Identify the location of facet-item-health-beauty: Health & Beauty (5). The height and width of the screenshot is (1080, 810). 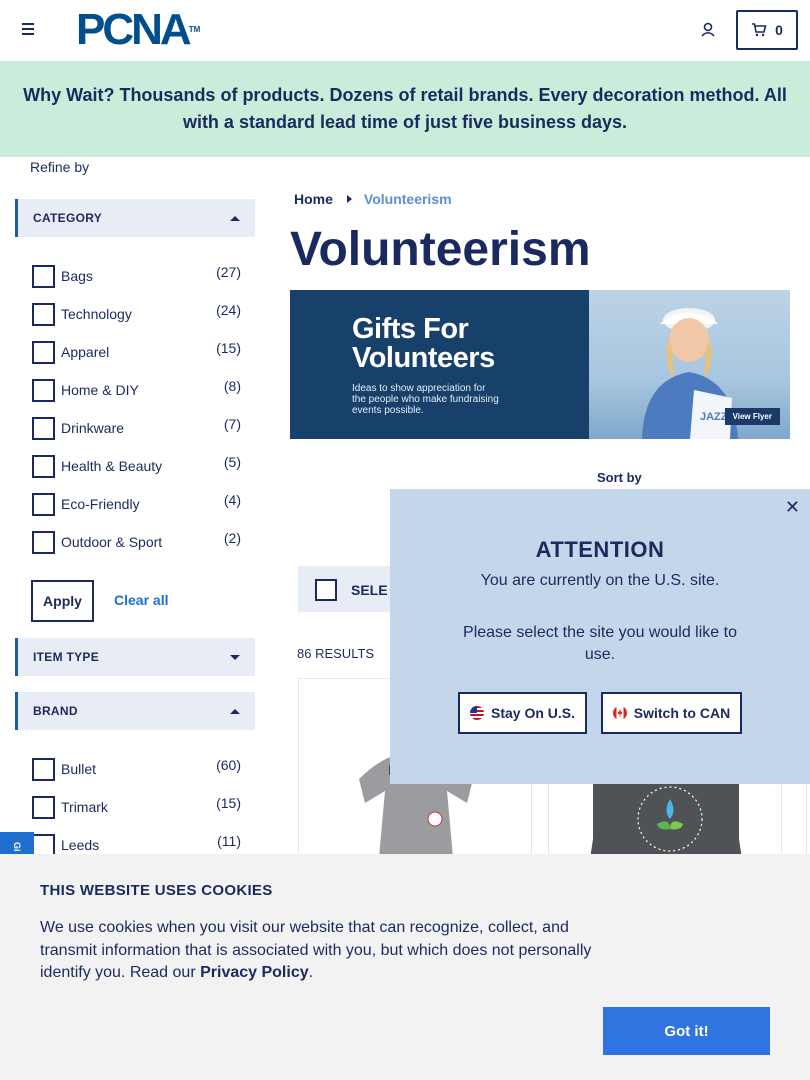
(136, 466).